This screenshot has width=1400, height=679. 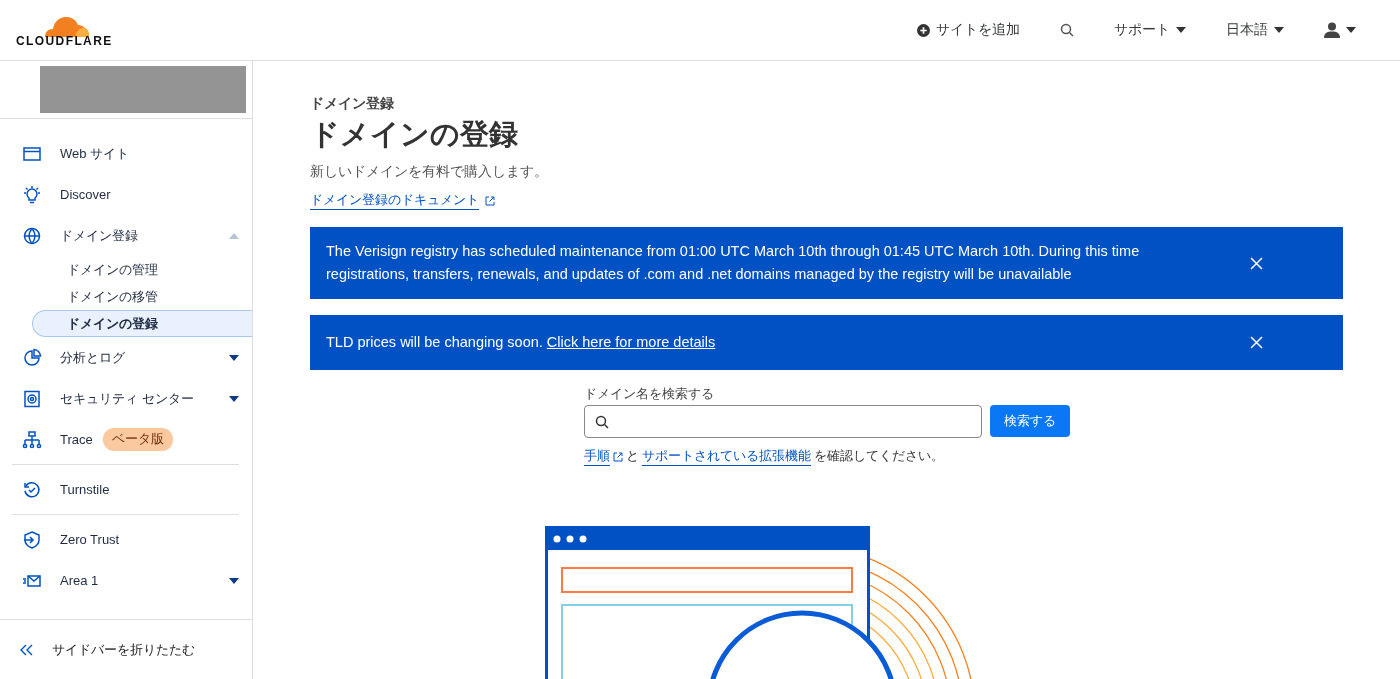 What do you see at coordinates (142, 269) in the screenshot?
I see `sidebar-subitem: ドメインの管理` at bounding box center [142, 269].